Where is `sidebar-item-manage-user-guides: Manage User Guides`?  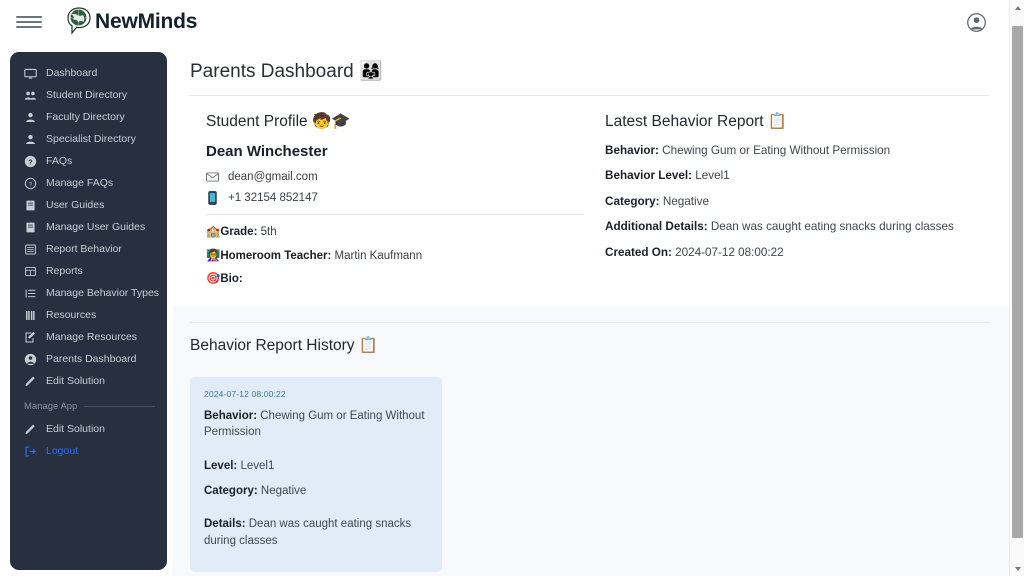 sidebar-item-manage-user-guides: Manage User Guides is located at coordinates (88, 227).